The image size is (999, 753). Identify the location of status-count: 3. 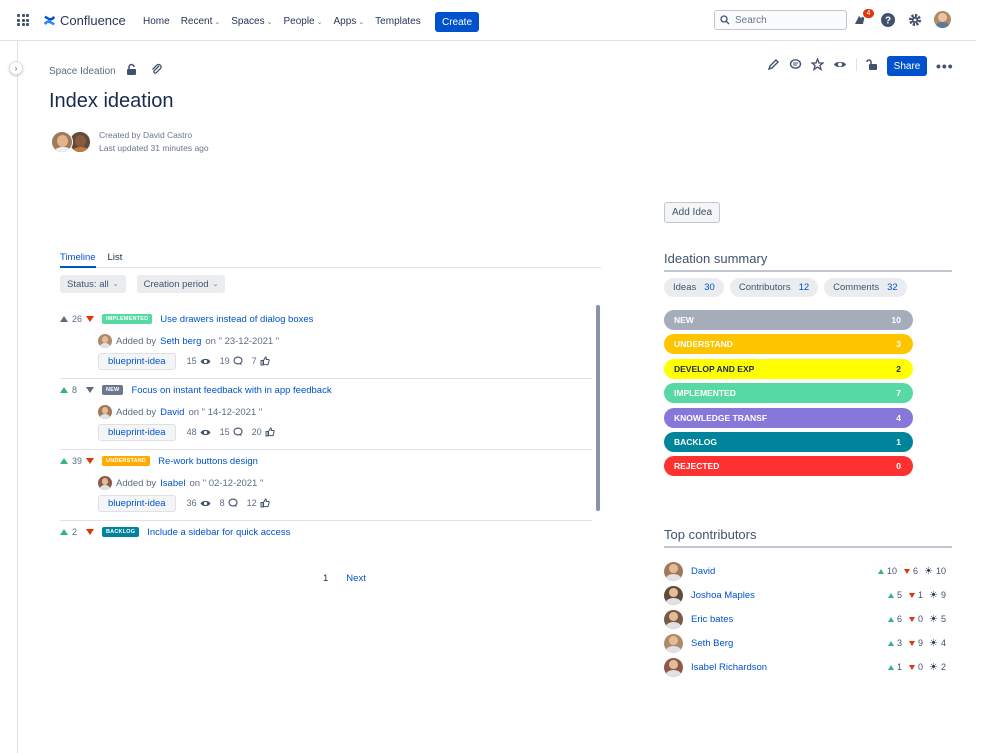
(898, 344).